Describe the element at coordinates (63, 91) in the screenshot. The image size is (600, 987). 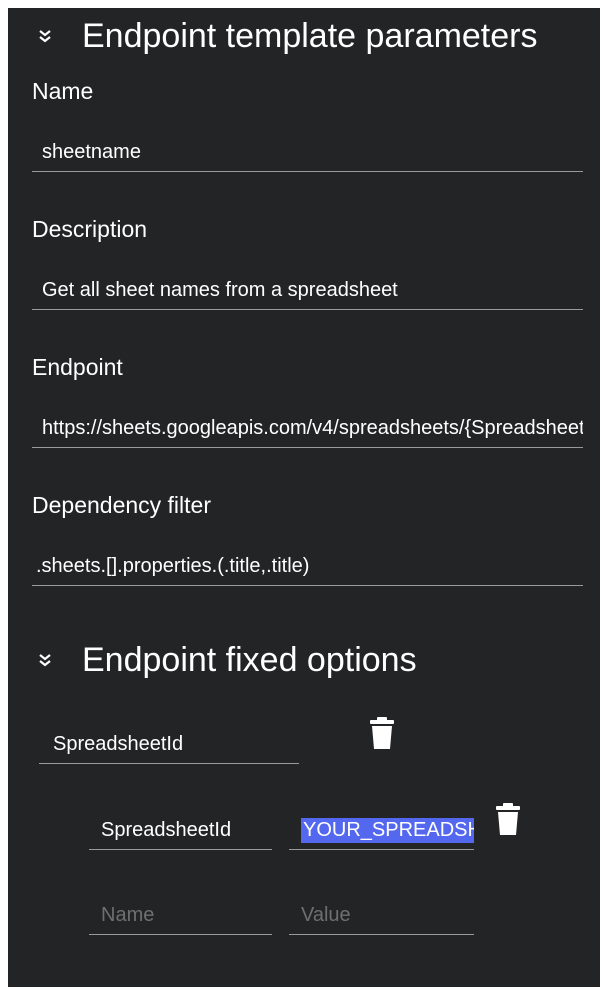
I see `name-label: Name` at that location.